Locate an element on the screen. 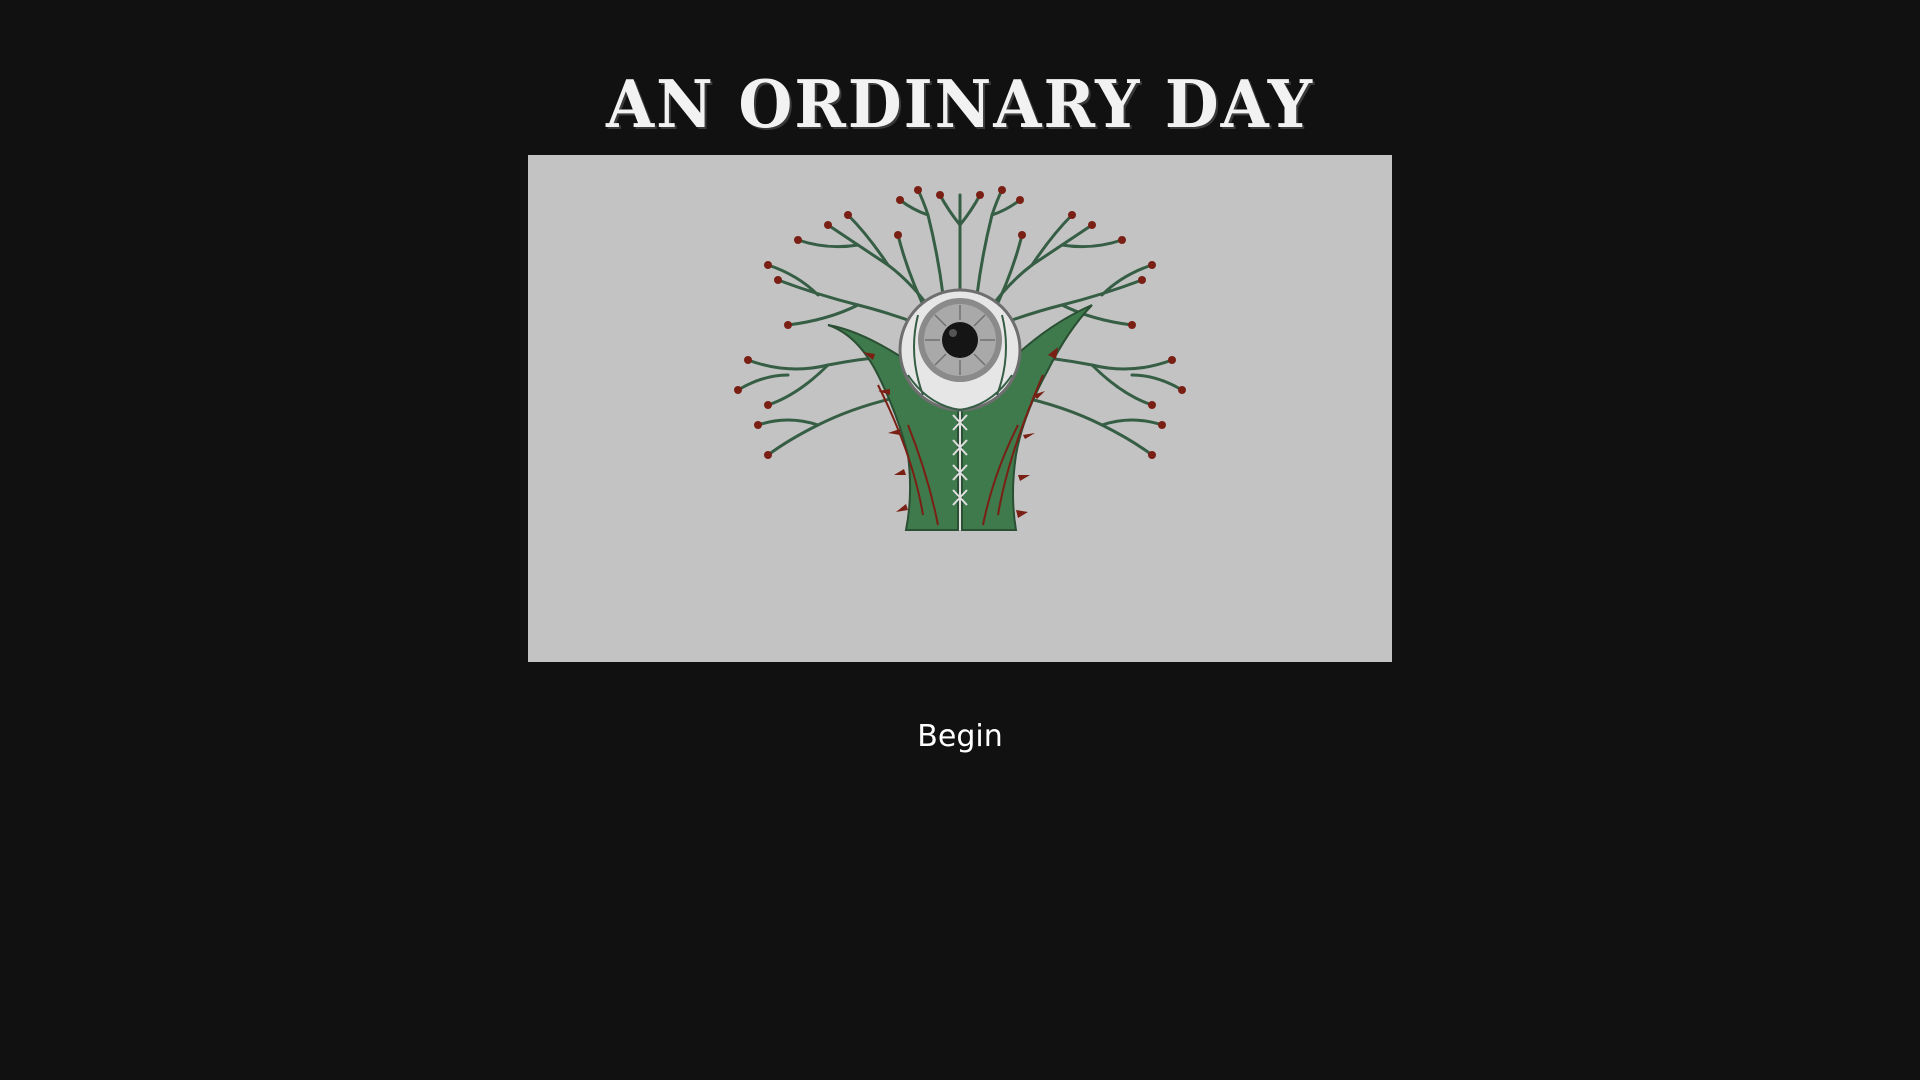 Image resolution: width=1920 pixels, height=1080 pixels. begin-button: Begin is located at coordinates (960, 737).